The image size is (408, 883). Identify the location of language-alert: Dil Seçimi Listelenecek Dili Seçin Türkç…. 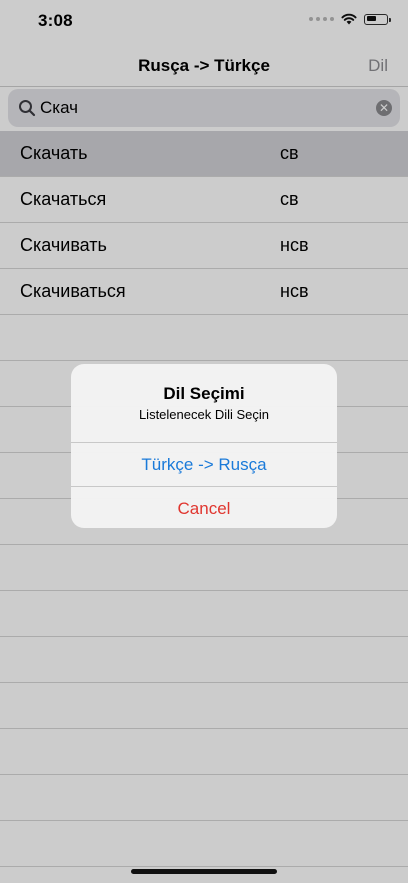
(204, 446).